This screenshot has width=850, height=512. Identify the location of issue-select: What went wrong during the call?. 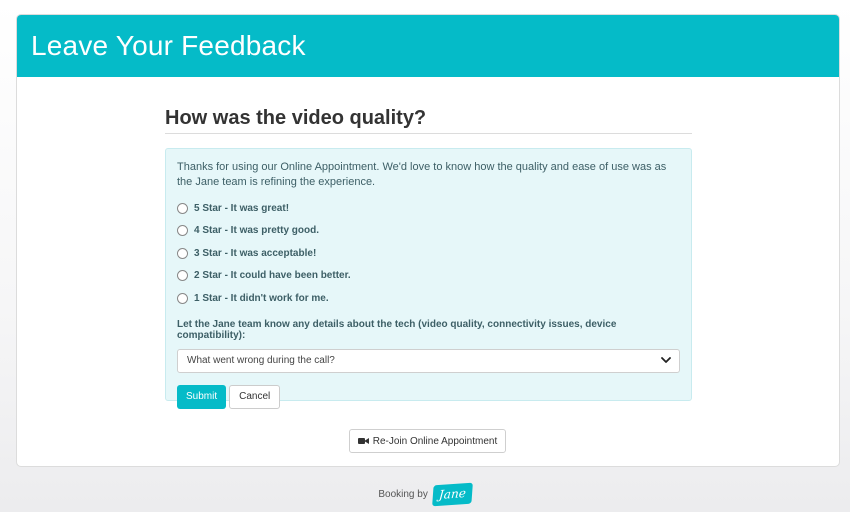
(428, 360).